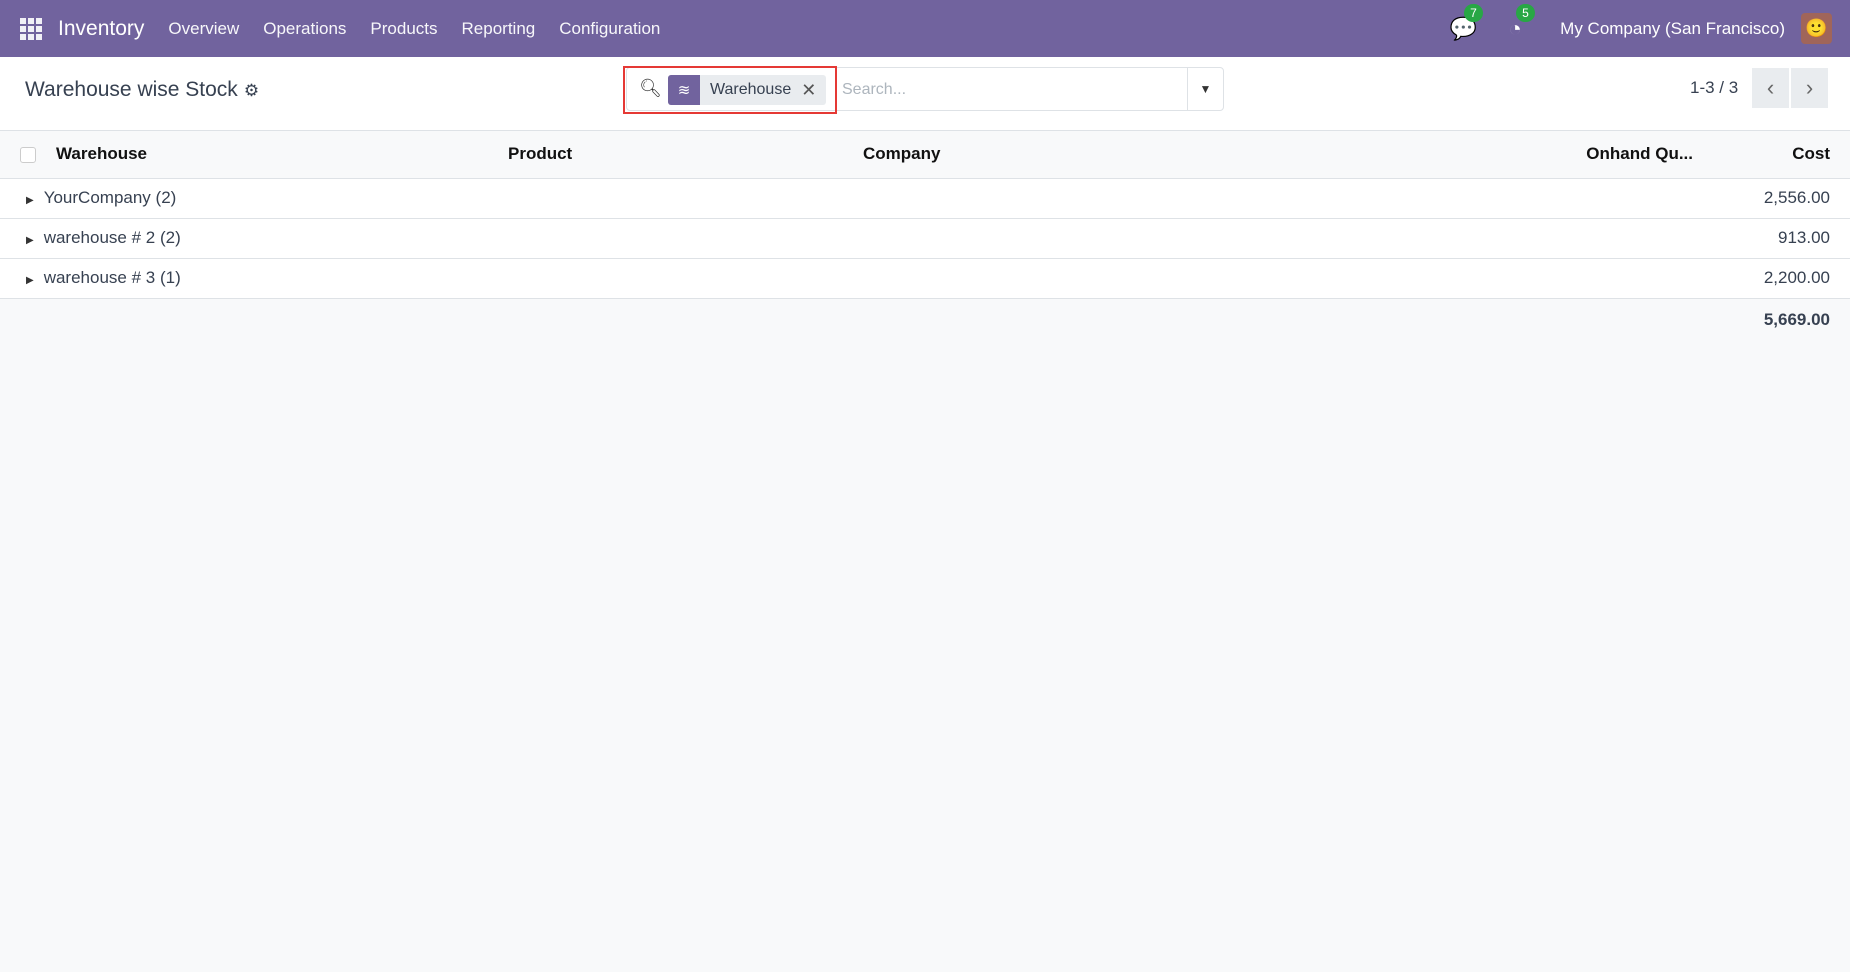 The image size is (1850, 972). What do you see at coordinates (1714, 88) in the screenshot?
I see `pager-value: 1-3 / 3` at bounding box center [1714, 88].